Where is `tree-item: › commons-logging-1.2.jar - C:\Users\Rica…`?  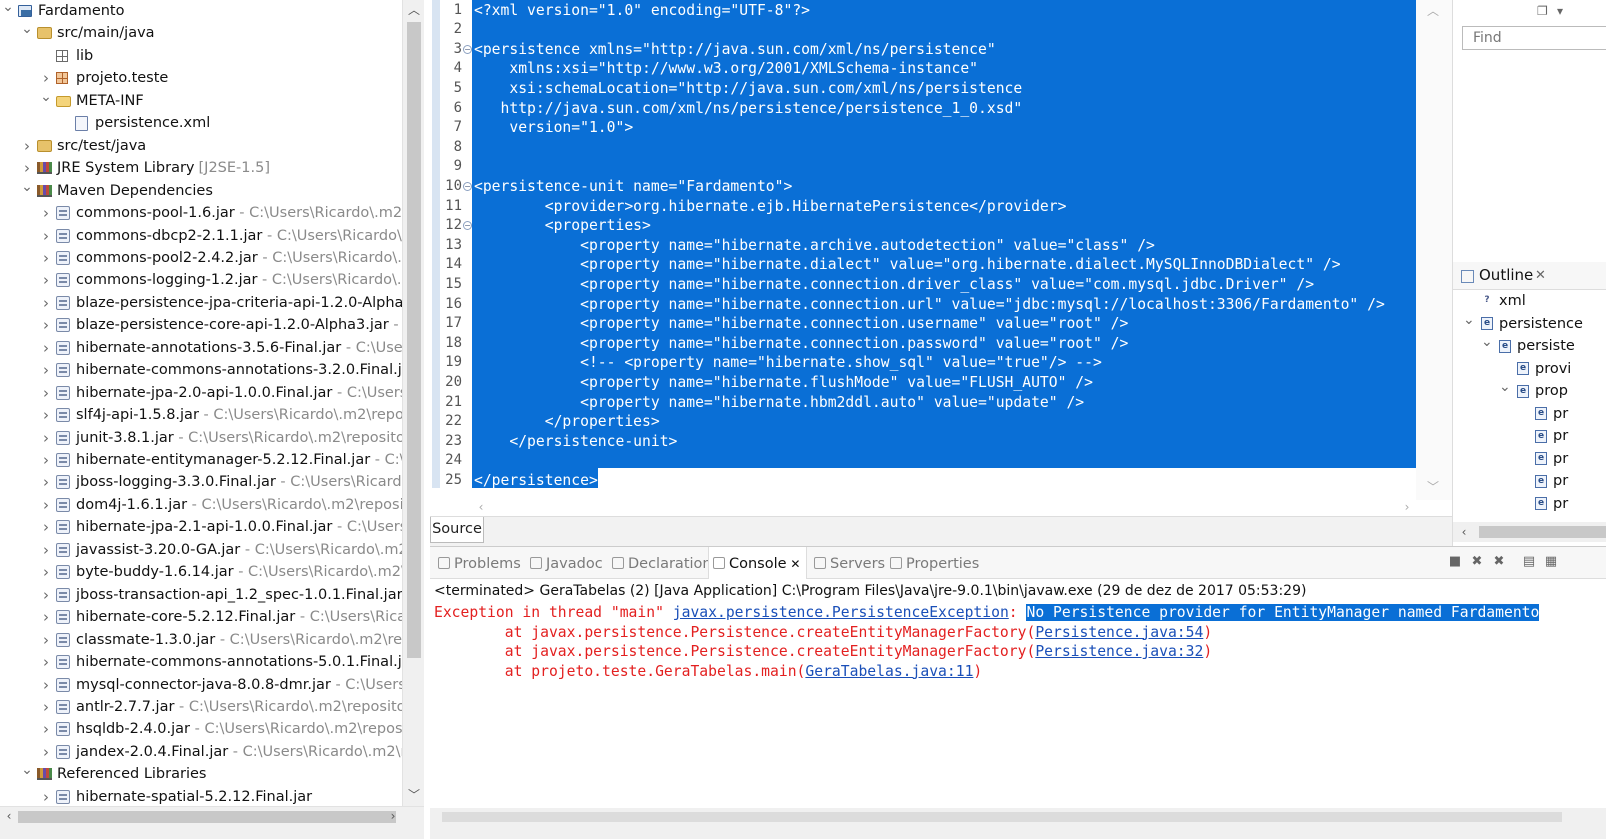 tree-item: › commons-logging-1.2.jar - C:\Users\Rica… is located at coordinates (212, 280).